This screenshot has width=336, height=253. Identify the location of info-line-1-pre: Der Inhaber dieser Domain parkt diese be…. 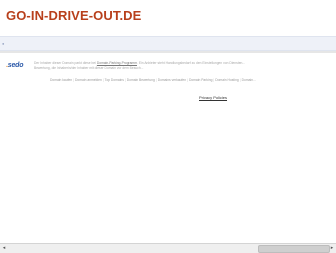
(65, 63).